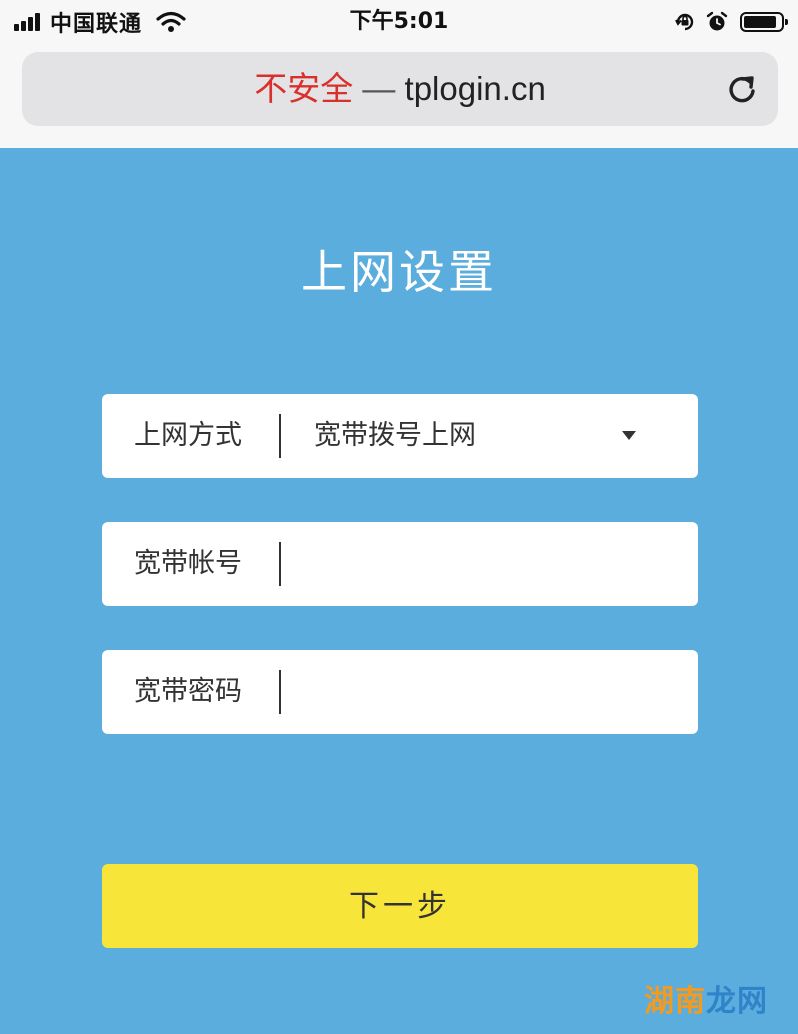  Describe the element at coordinates (475, 88) in the screenshot. I see `url-domain: tplogin.cn` at that location.